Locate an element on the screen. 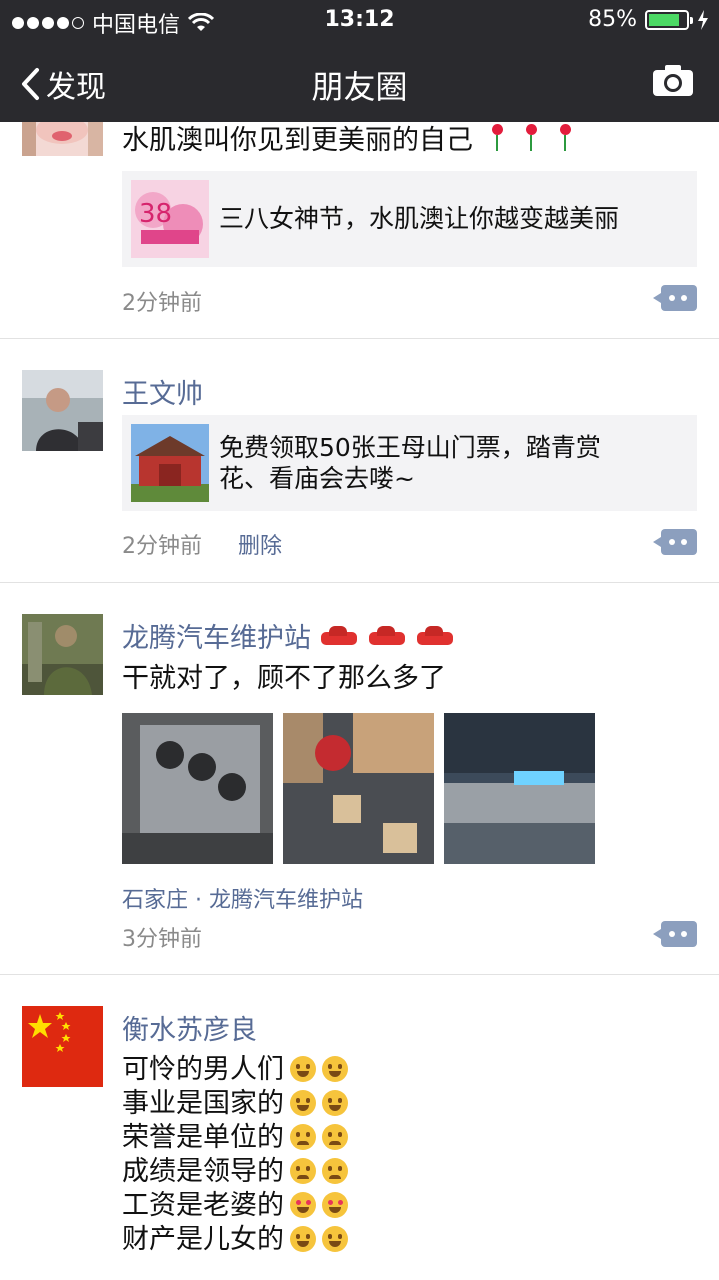 This screenshot has height=1280, width=719. status-bar: 中国电信 13:12 85% is located at coordinates (359, 20).